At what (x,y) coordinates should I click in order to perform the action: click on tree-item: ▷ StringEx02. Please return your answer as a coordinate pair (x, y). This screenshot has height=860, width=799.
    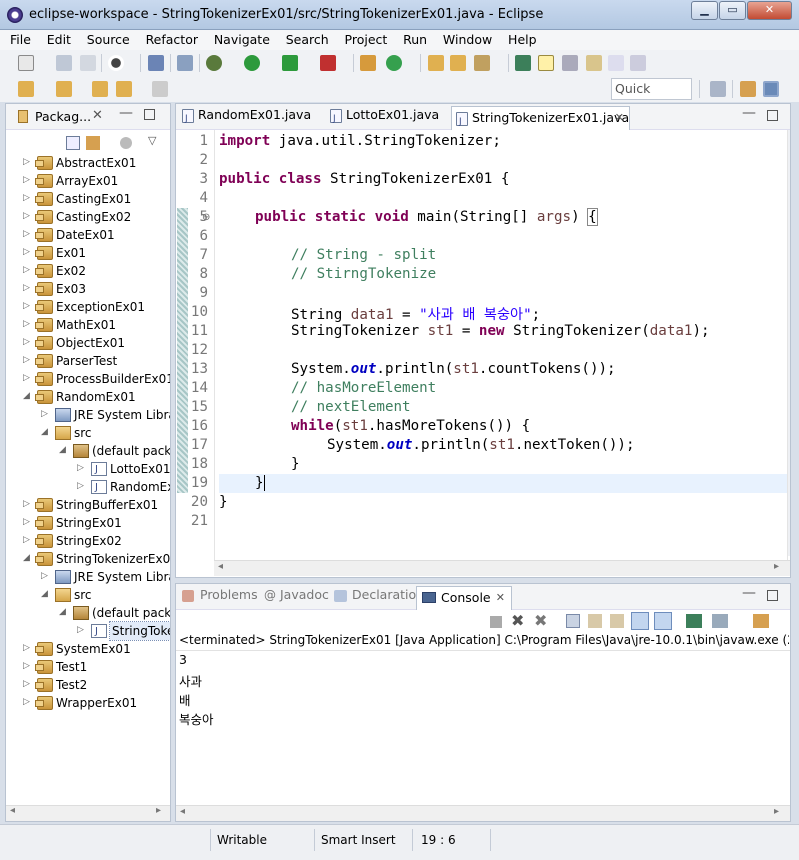
    Looking at the image, I should click on (88, 541).